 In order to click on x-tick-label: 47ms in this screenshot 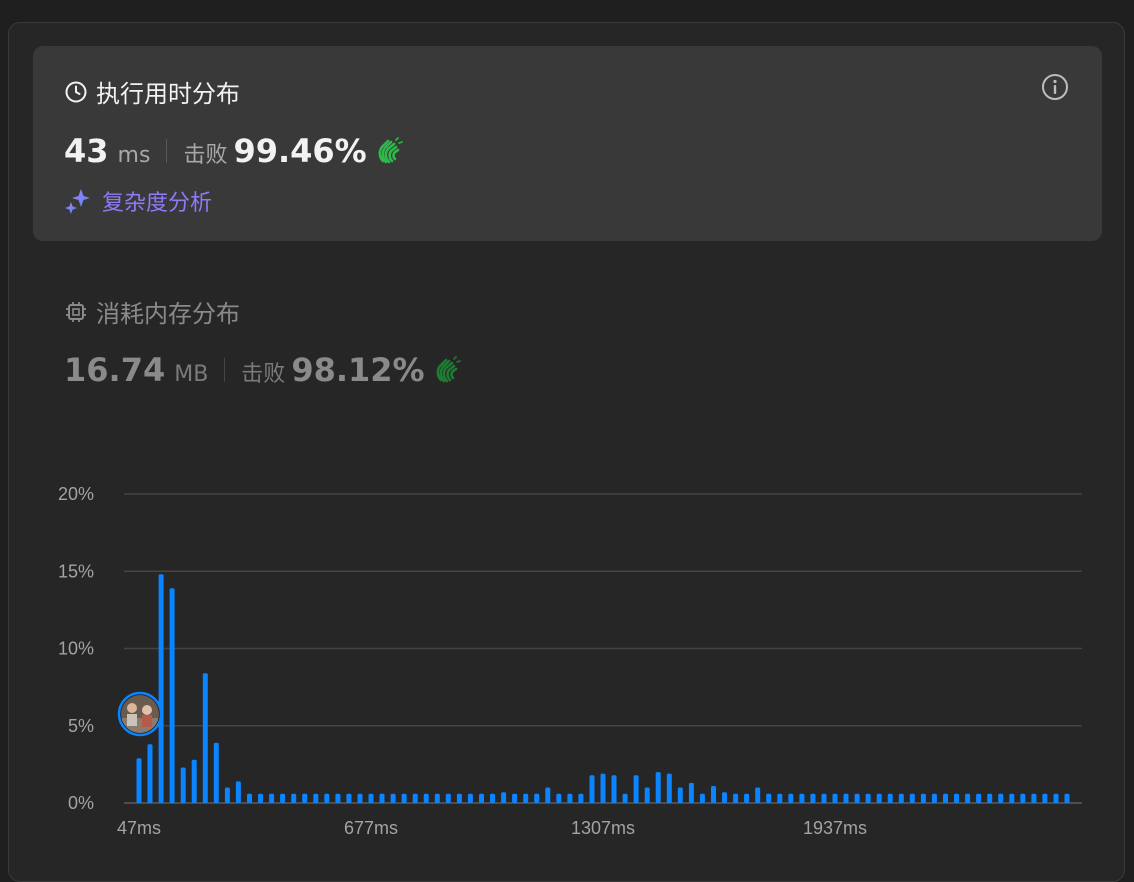, I will do `click(139, 828)`.